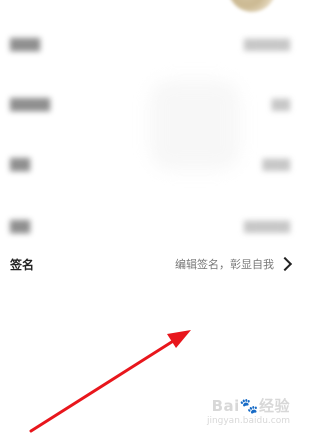 The width and height of the screenshot is (320, 440). Describe the element at coordinates (104, 384) in the screenshot. I see `annotation-arrow-shaft` at that location.